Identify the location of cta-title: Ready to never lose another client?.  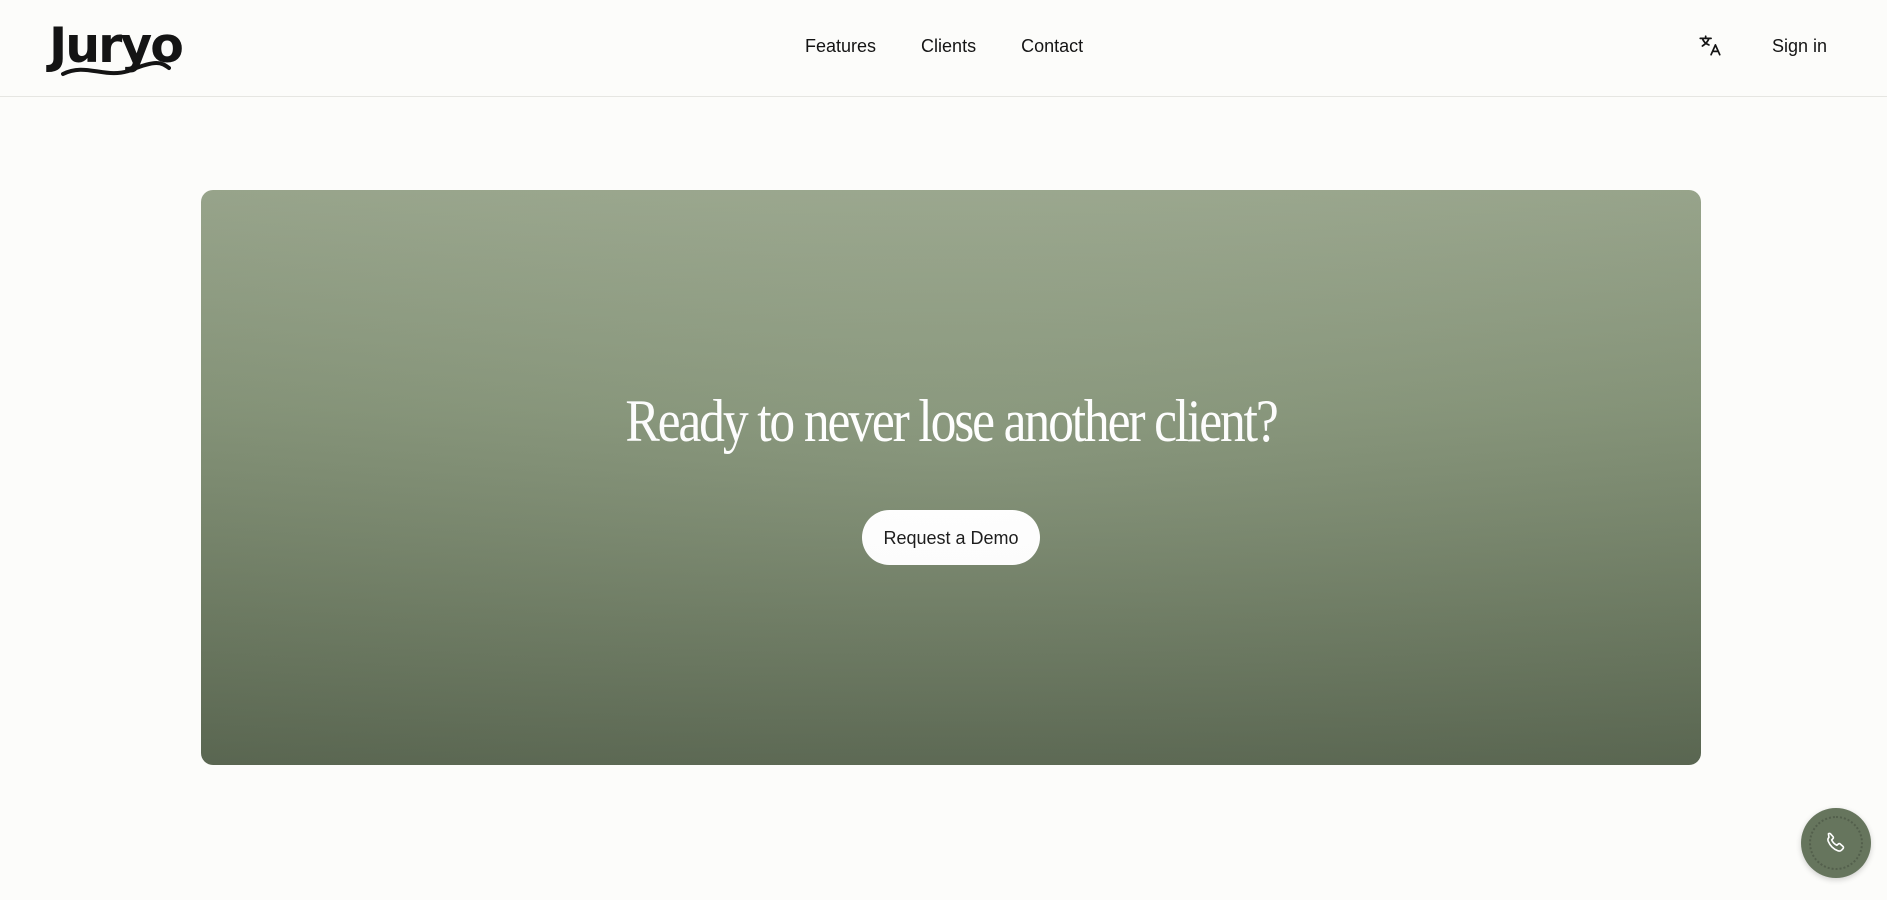
(951, 421).